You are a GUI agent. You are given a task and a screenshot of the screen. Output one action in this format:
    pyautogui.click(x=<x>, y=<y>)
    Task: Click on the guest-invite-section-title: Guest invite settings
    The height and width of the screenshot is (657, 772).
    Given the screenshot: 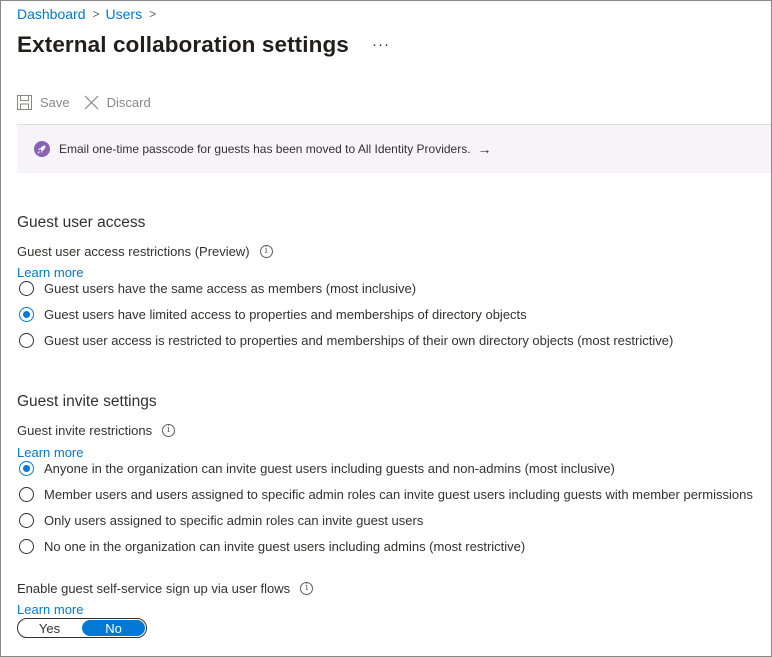 What is the action you would take?
    pyautogui.click(x=87, y=401)
    